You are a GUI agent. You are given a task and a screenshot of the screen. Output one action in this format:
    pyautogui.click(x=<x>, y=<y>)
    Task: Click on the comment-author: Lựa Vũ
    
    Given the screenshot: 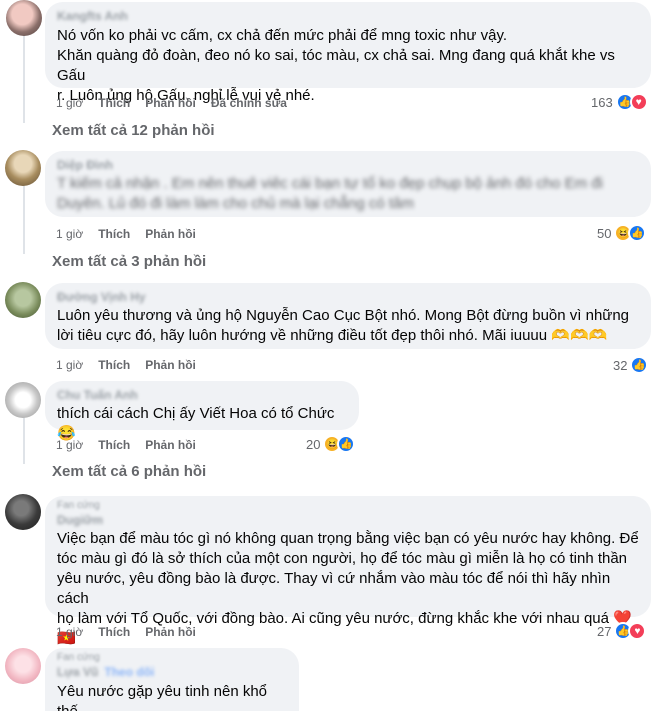 What is the action you would take?
    pyautogui.click(x=77, y=672)
    